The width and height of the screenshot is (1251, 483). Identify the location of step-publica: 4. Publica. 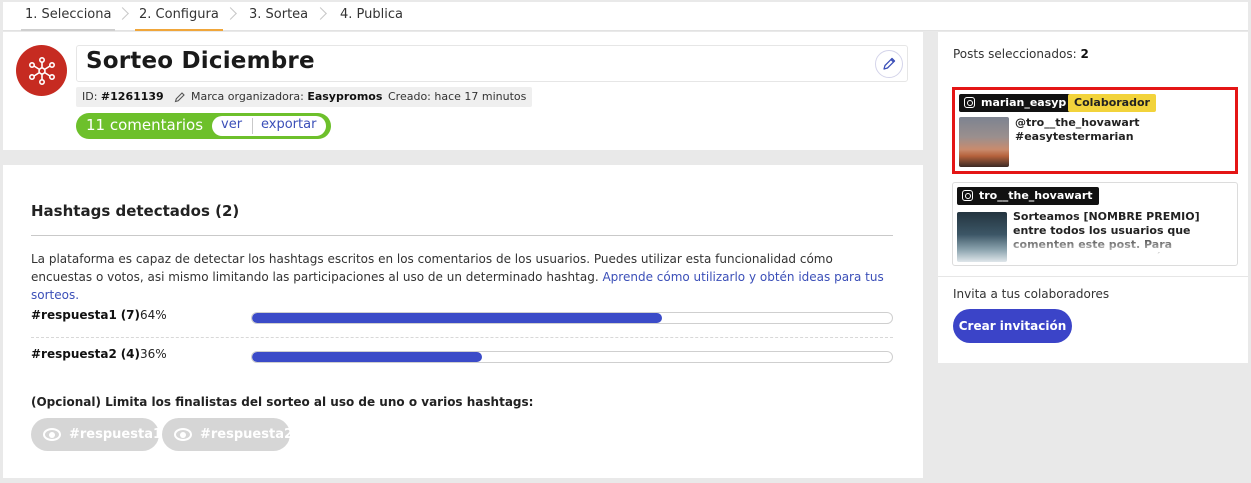
(371, 16).